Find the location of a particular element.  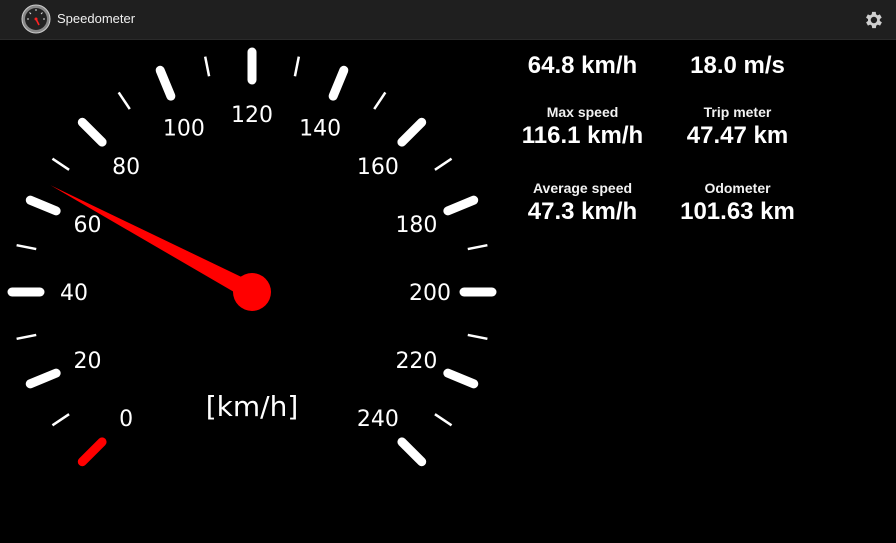

tick-label: 80 is located at coordinates (126, 167).